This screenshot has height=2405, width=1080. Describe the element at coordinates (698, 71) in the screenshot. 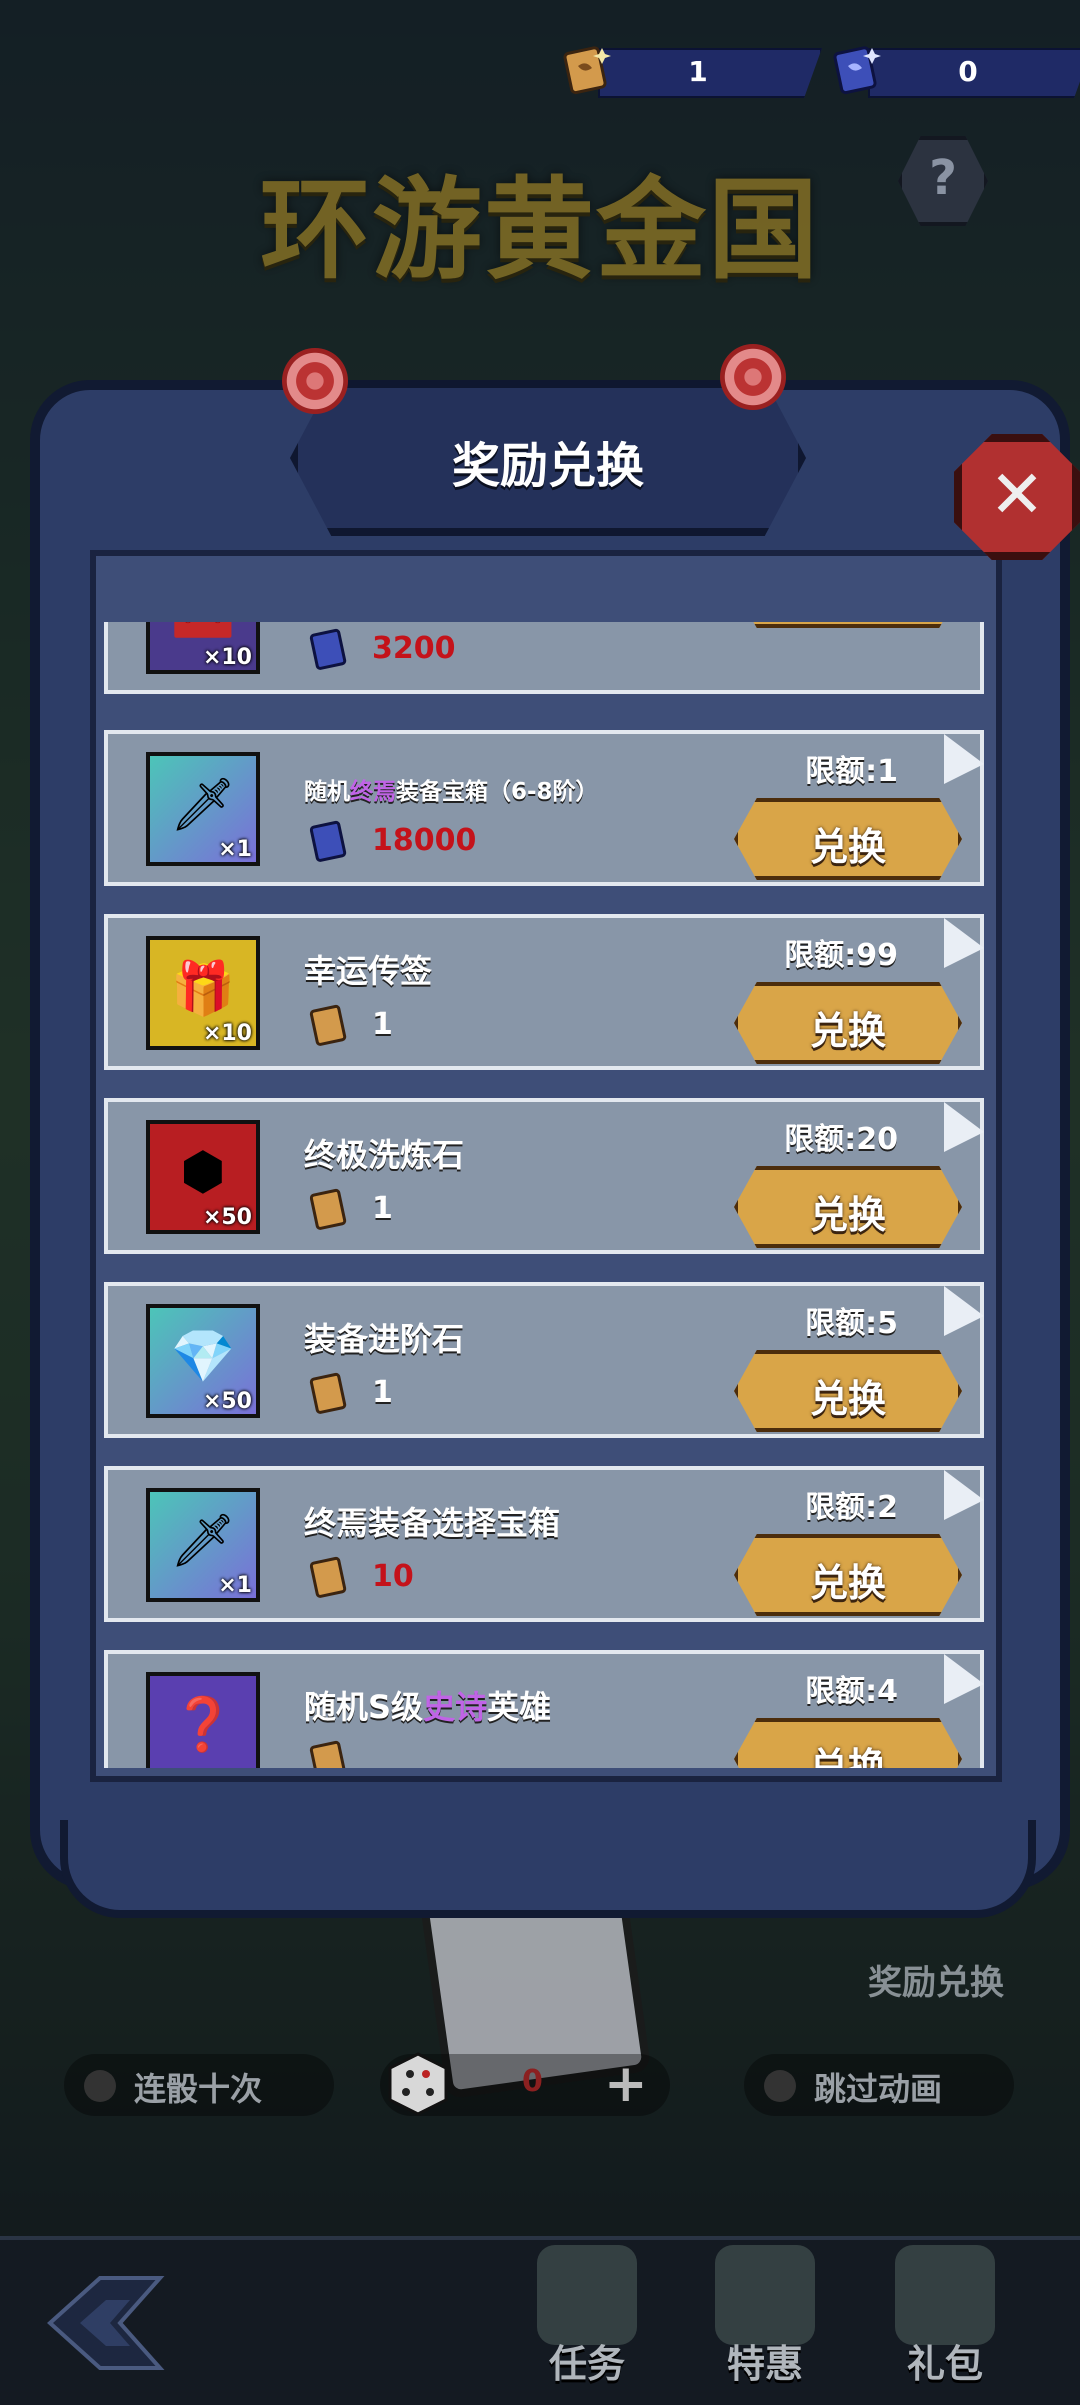

I see `currency-value: 1` at that location.